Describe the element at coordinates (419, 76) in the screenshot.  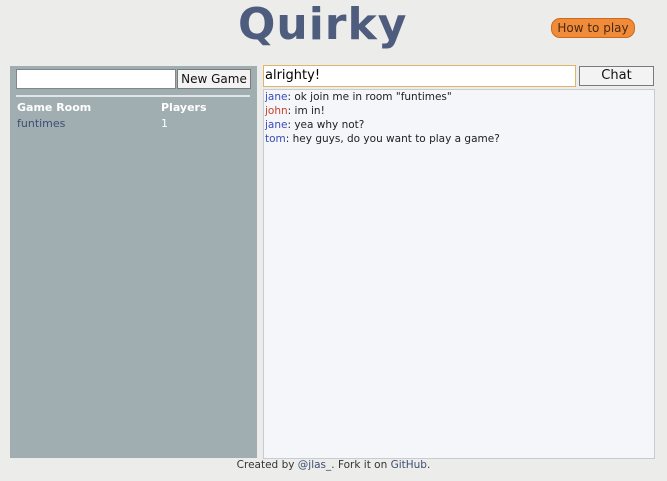
I see `chat-message-input: alrighty!` at that location.